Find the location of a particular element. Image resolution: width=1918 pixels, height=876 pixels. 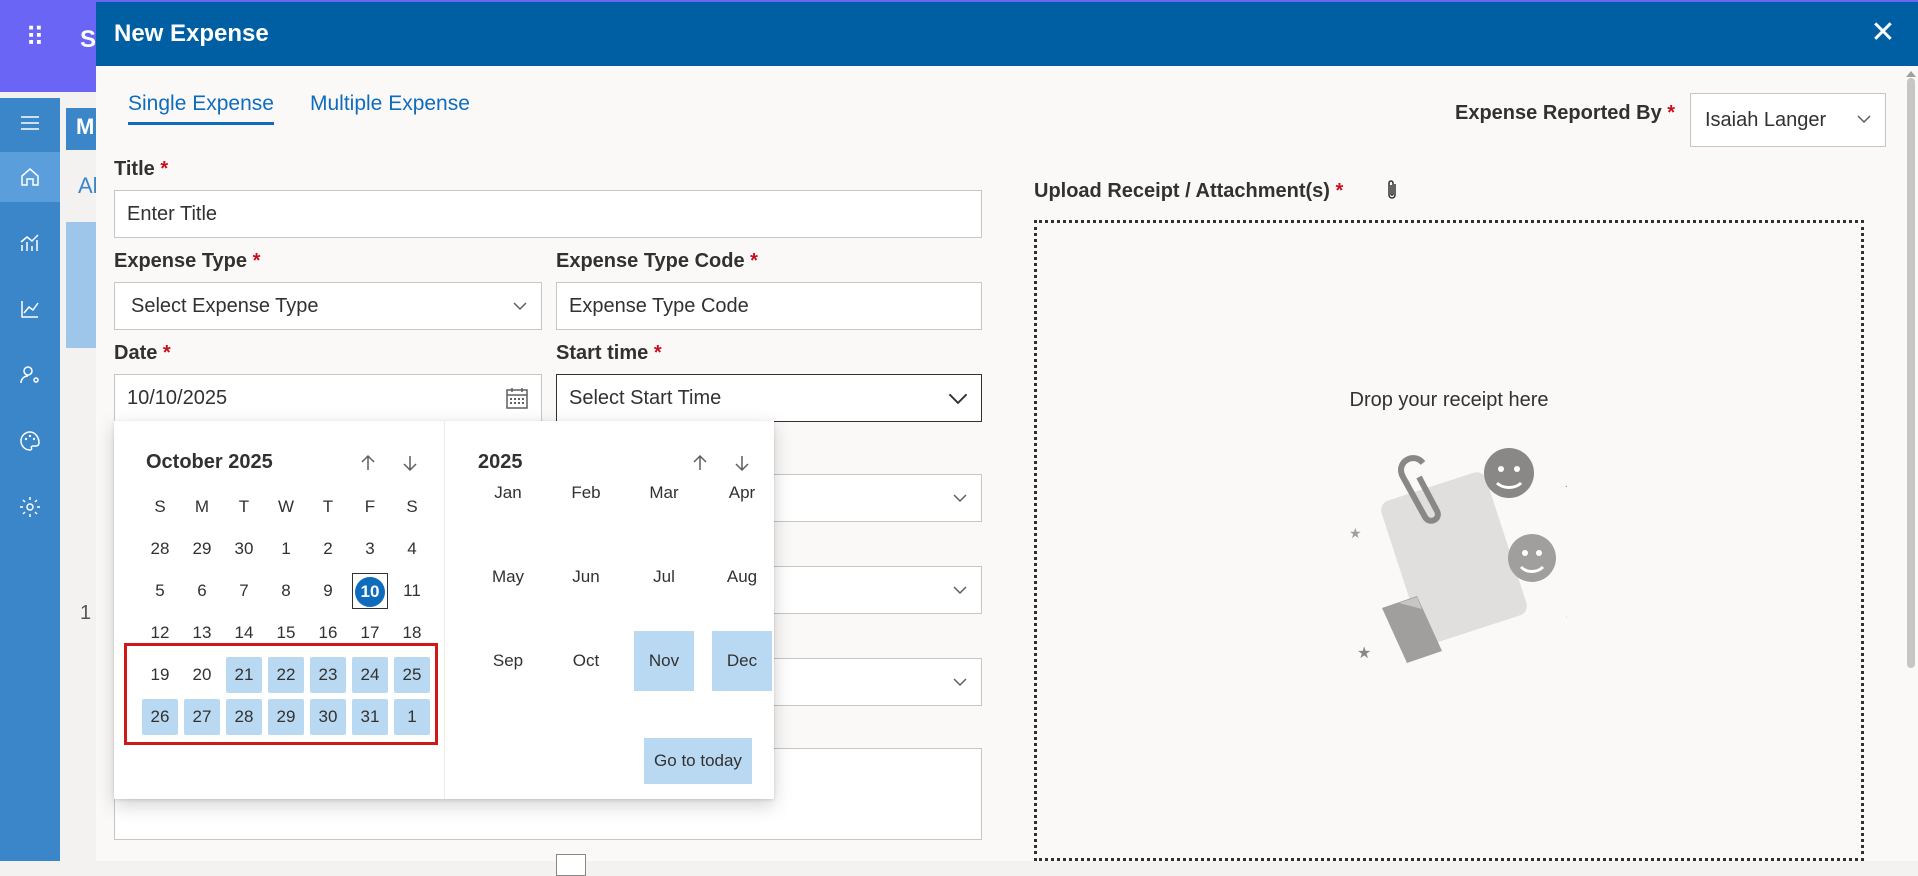

next-month-arrow-down-icon is located at coordinates (410, 463).